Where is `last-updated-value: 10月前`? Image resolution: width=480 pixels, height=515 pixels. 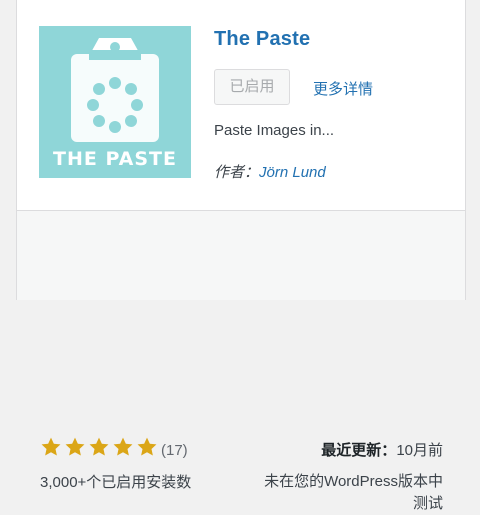 last-updated-value: 10月前 is located at coordinates (419, 450).